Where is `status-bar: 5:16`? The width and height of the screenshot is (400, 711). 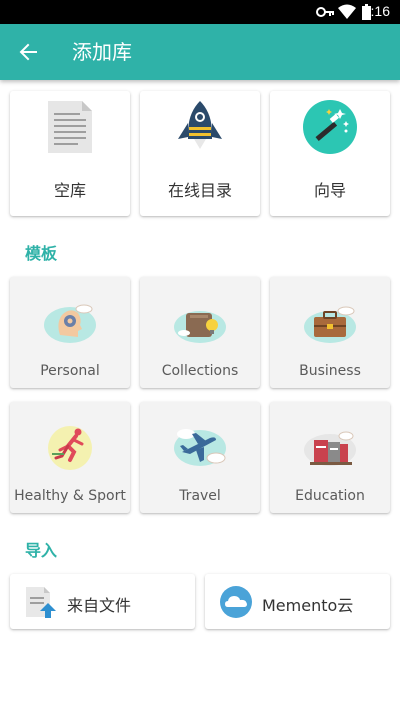 status-bar: 5:16 is located at coordinates (200, 12).